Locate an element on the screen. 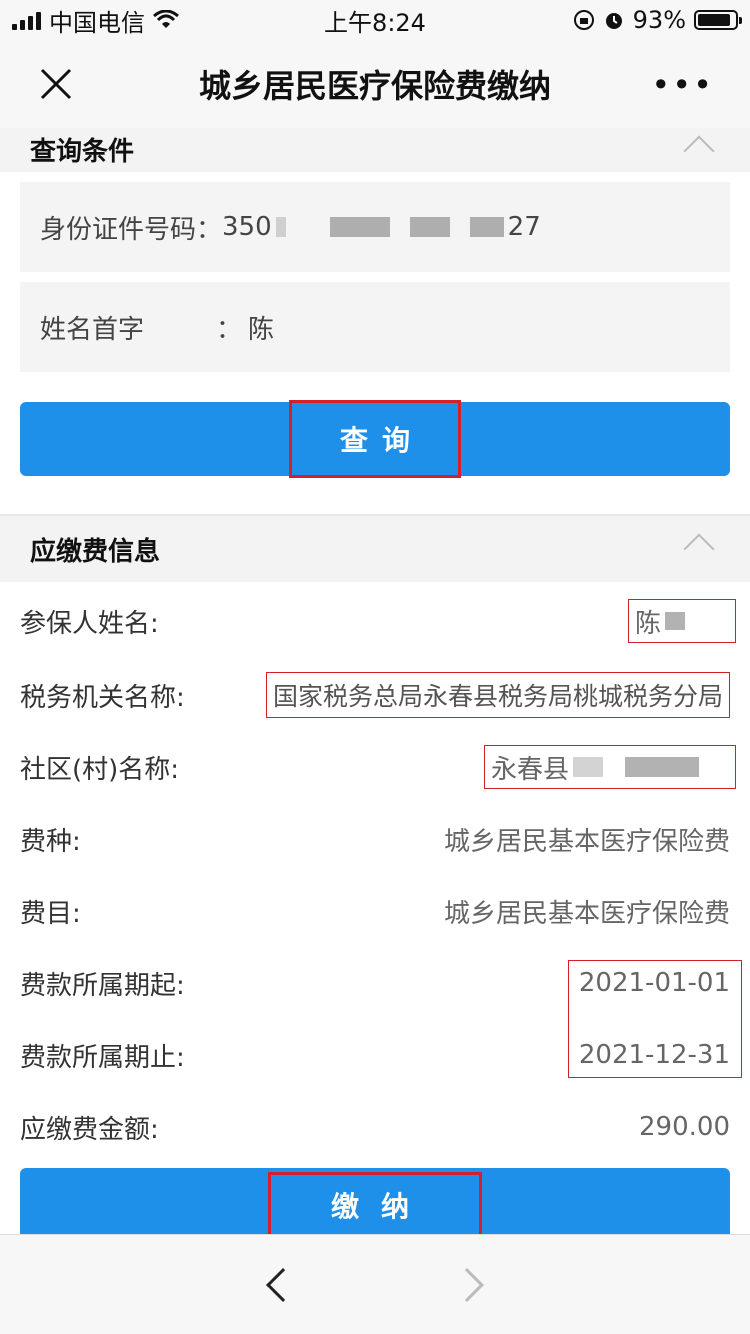 The width and height of the screenshot is (750, 1334). pay-button-label: 缴纳 is located at coordinates (374, 1205).